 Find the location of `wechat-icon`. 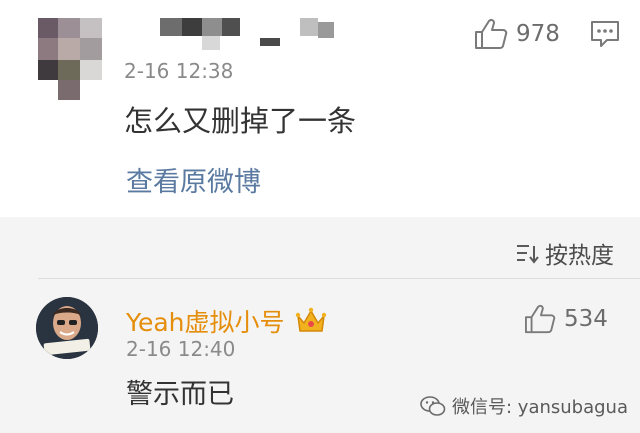

wechat-icon is located at coordinates (433, 406).